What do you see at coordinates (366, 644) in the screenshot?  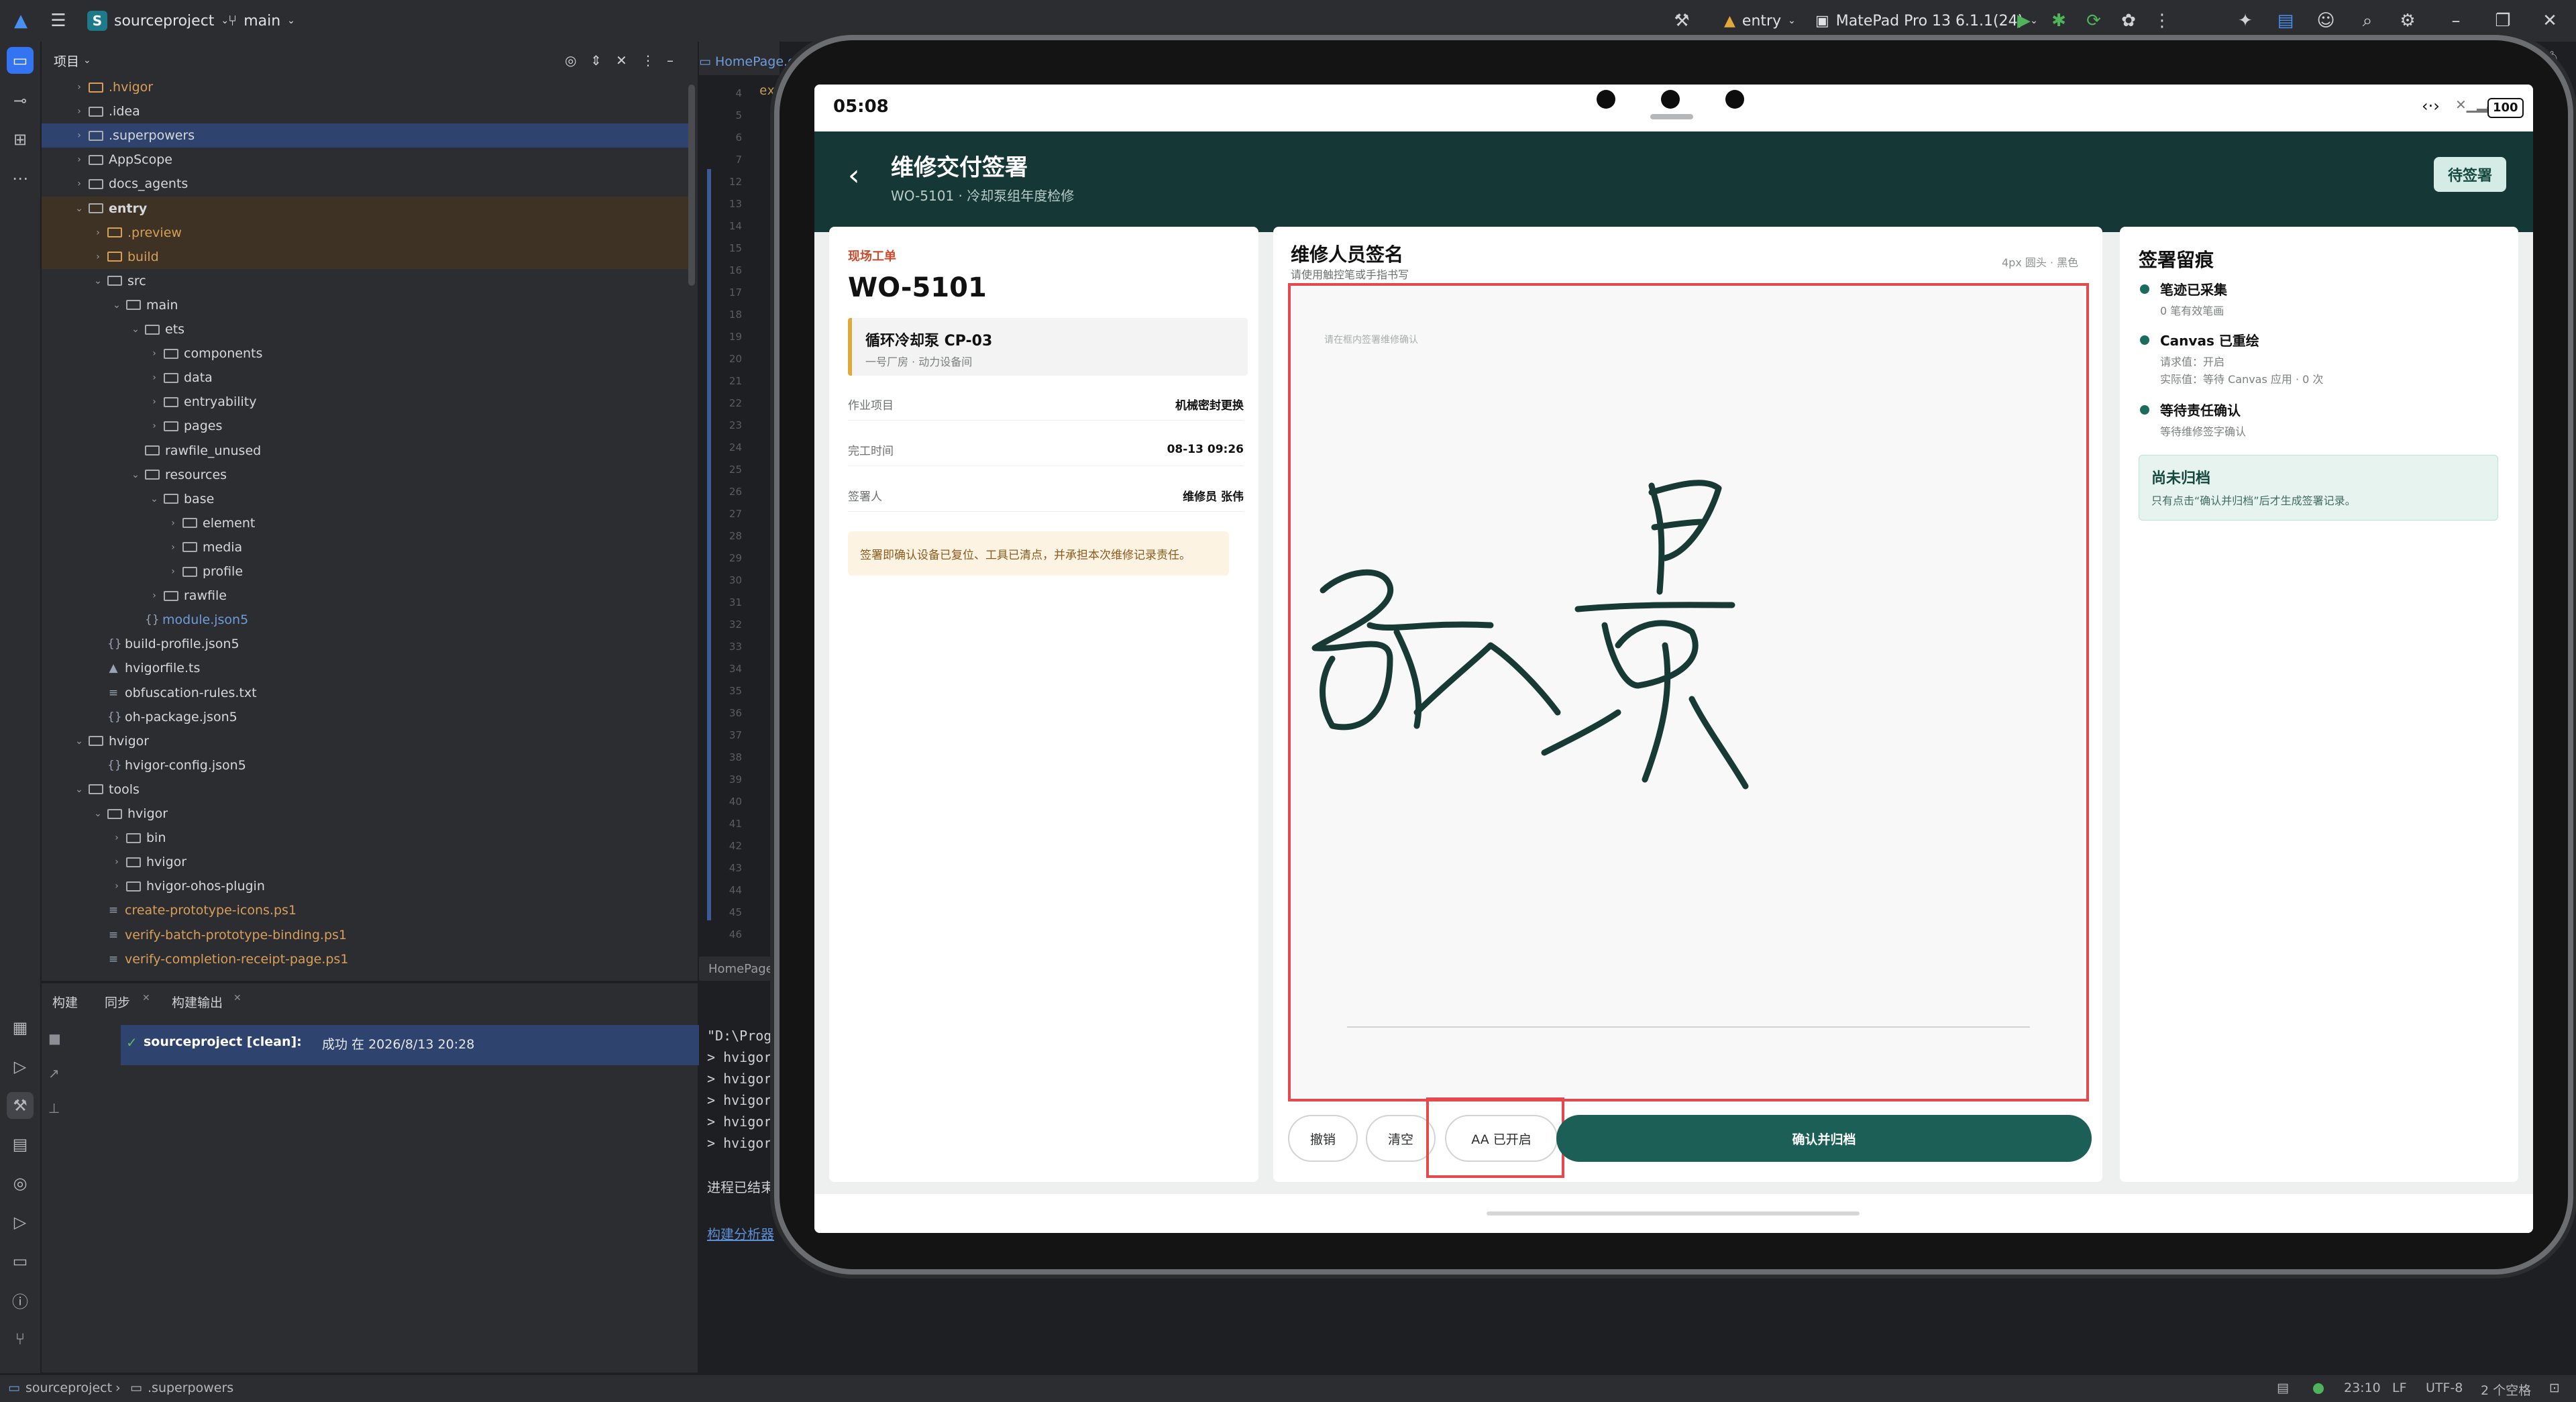 I see `tree-item: {} build-profile.json5` at bounding box center [366, 644].